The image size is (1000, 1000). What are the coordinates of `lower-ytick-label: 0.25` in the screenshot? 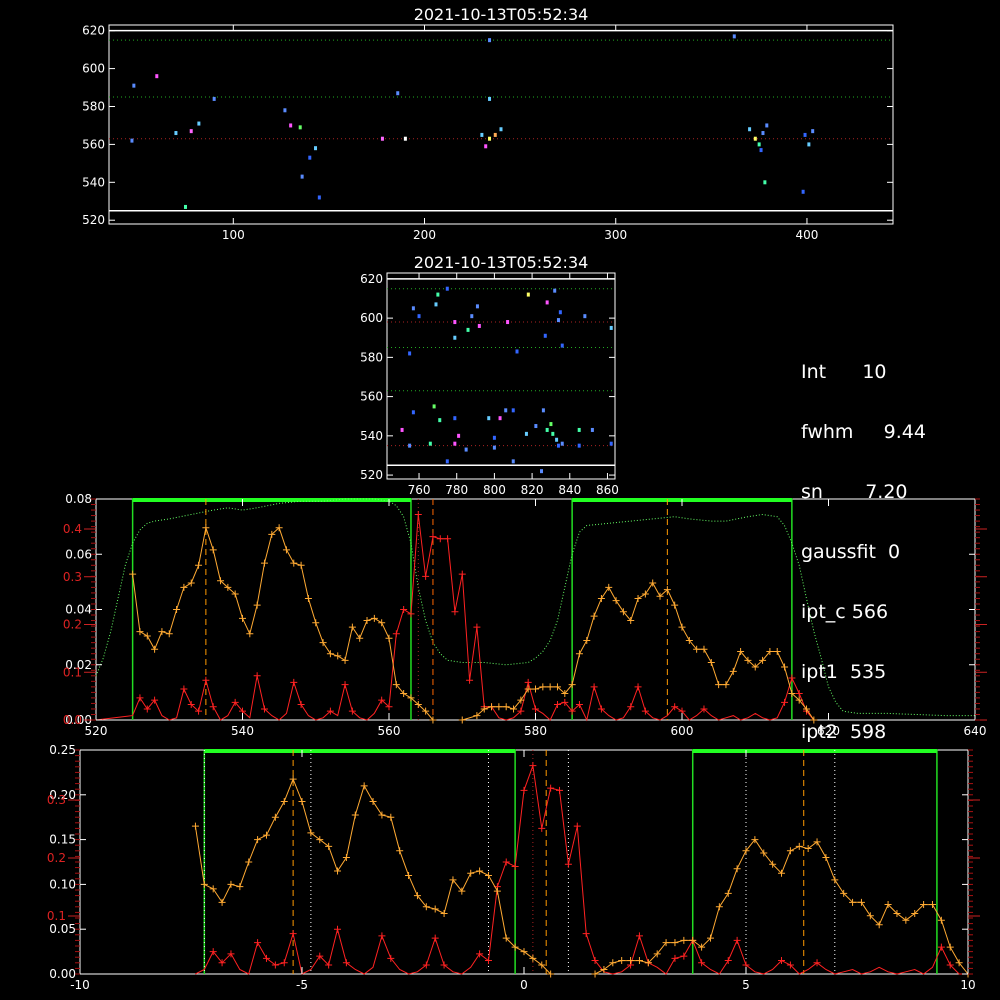 It's located at (62, 750).